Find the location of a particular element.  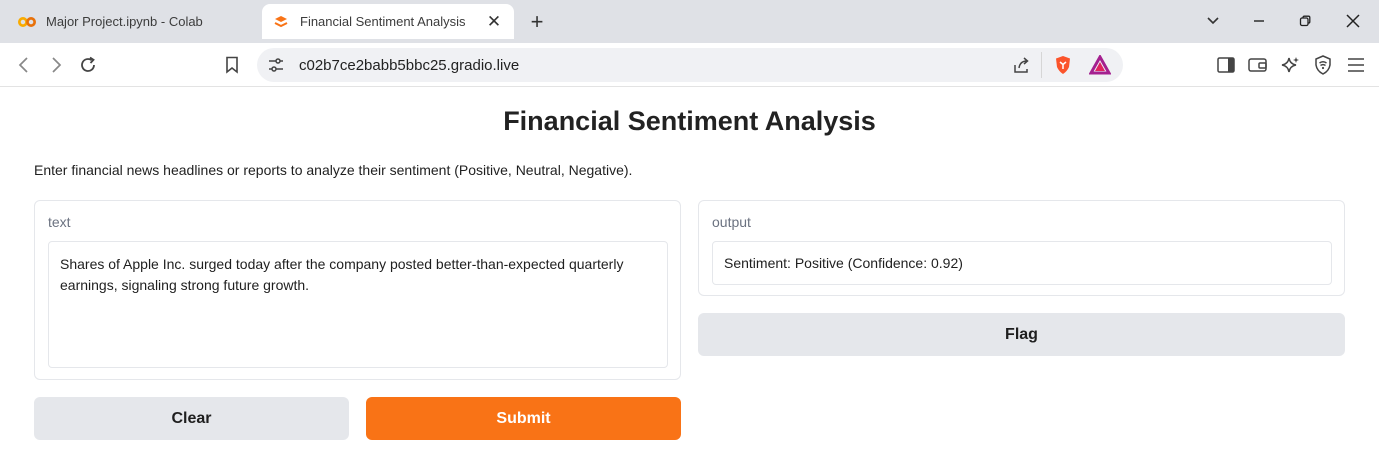

brave-shield-icon is located at coordinates (1063, 67).